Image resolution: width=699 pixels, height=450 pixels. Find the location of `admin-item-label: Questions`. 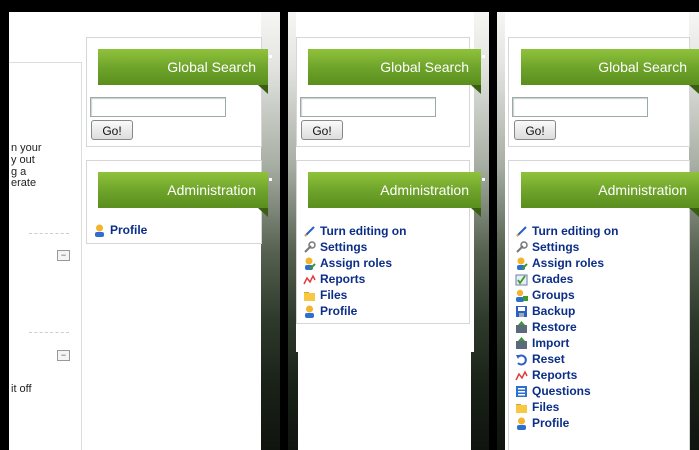

admin-item-label: Questions is located at coordinates (561, 391).